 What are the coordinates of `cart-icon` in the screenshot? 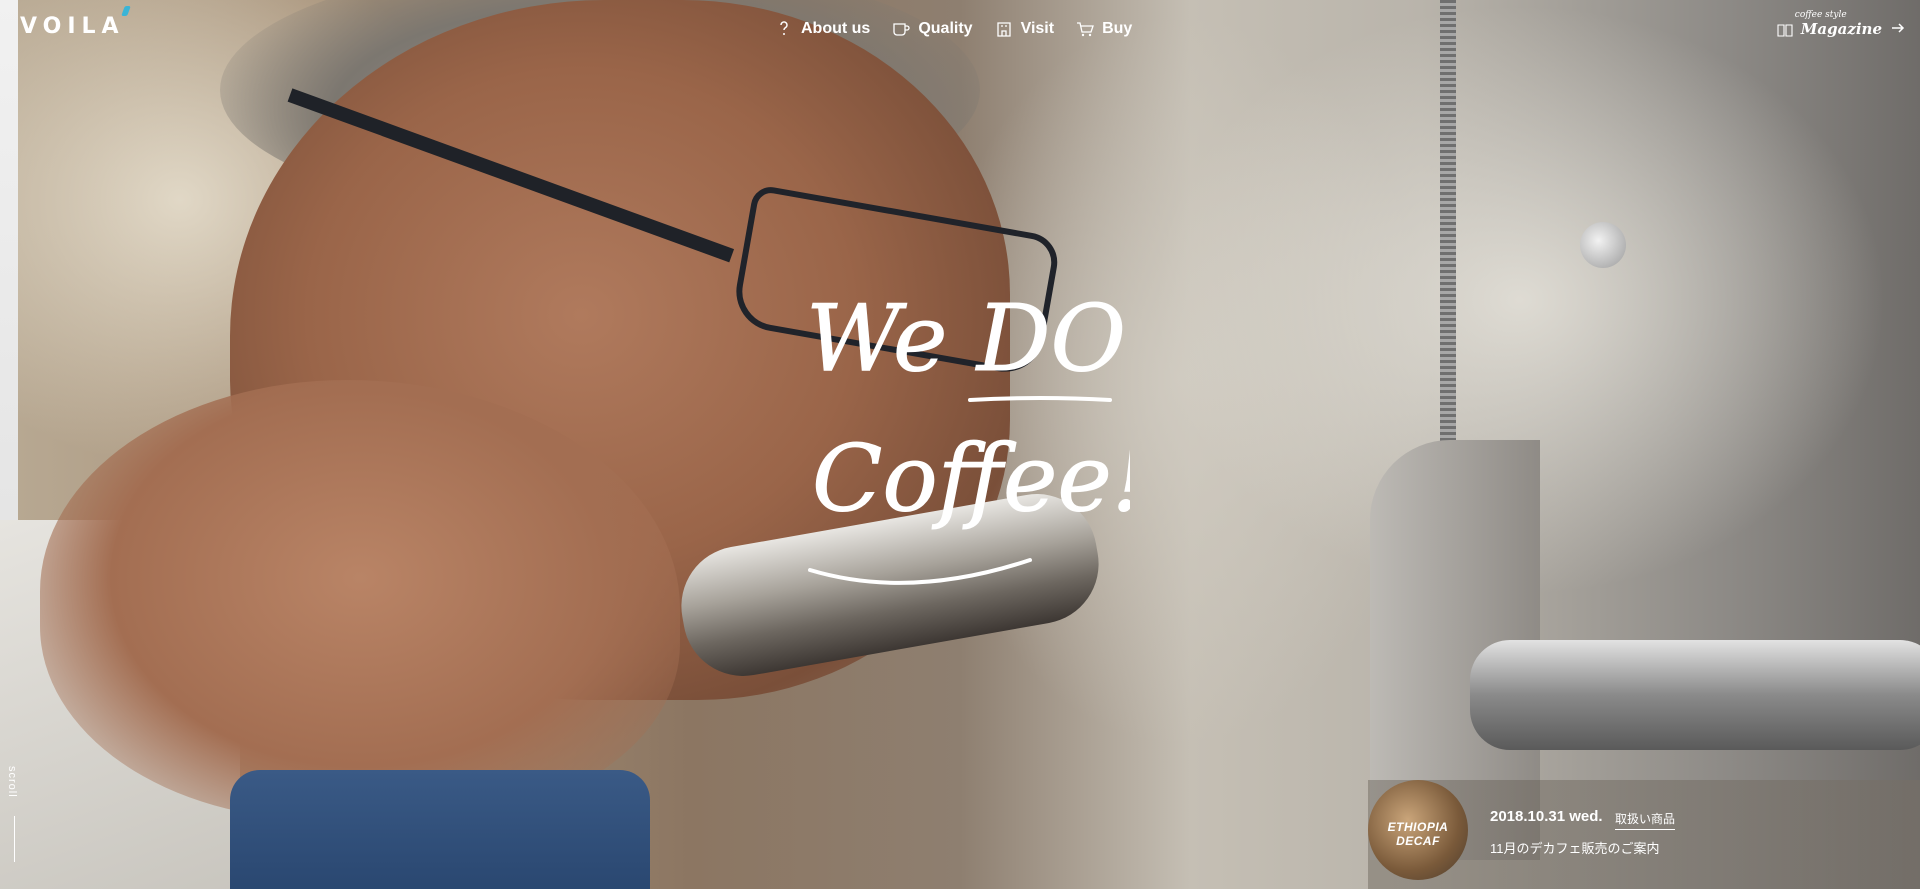 It's located at (1085, 29).